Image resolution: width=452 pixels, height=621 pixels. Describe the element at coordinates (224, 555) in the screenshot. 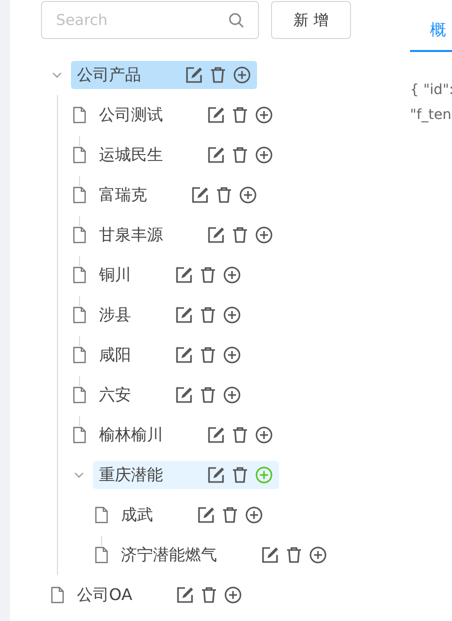

I see `tree-node: 济宁潜能燃气` at that location.